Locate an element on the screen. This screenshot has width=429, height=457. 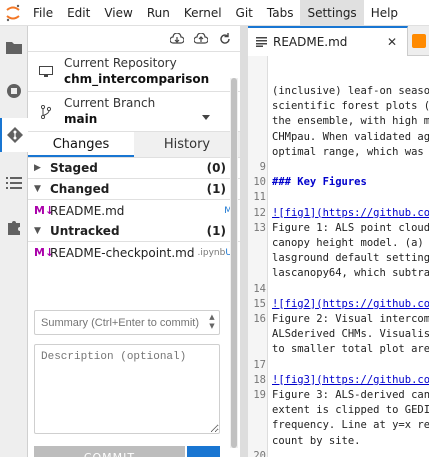
summary-stepper-icon: ▲ ▼ is located at coordinates (212, 321).